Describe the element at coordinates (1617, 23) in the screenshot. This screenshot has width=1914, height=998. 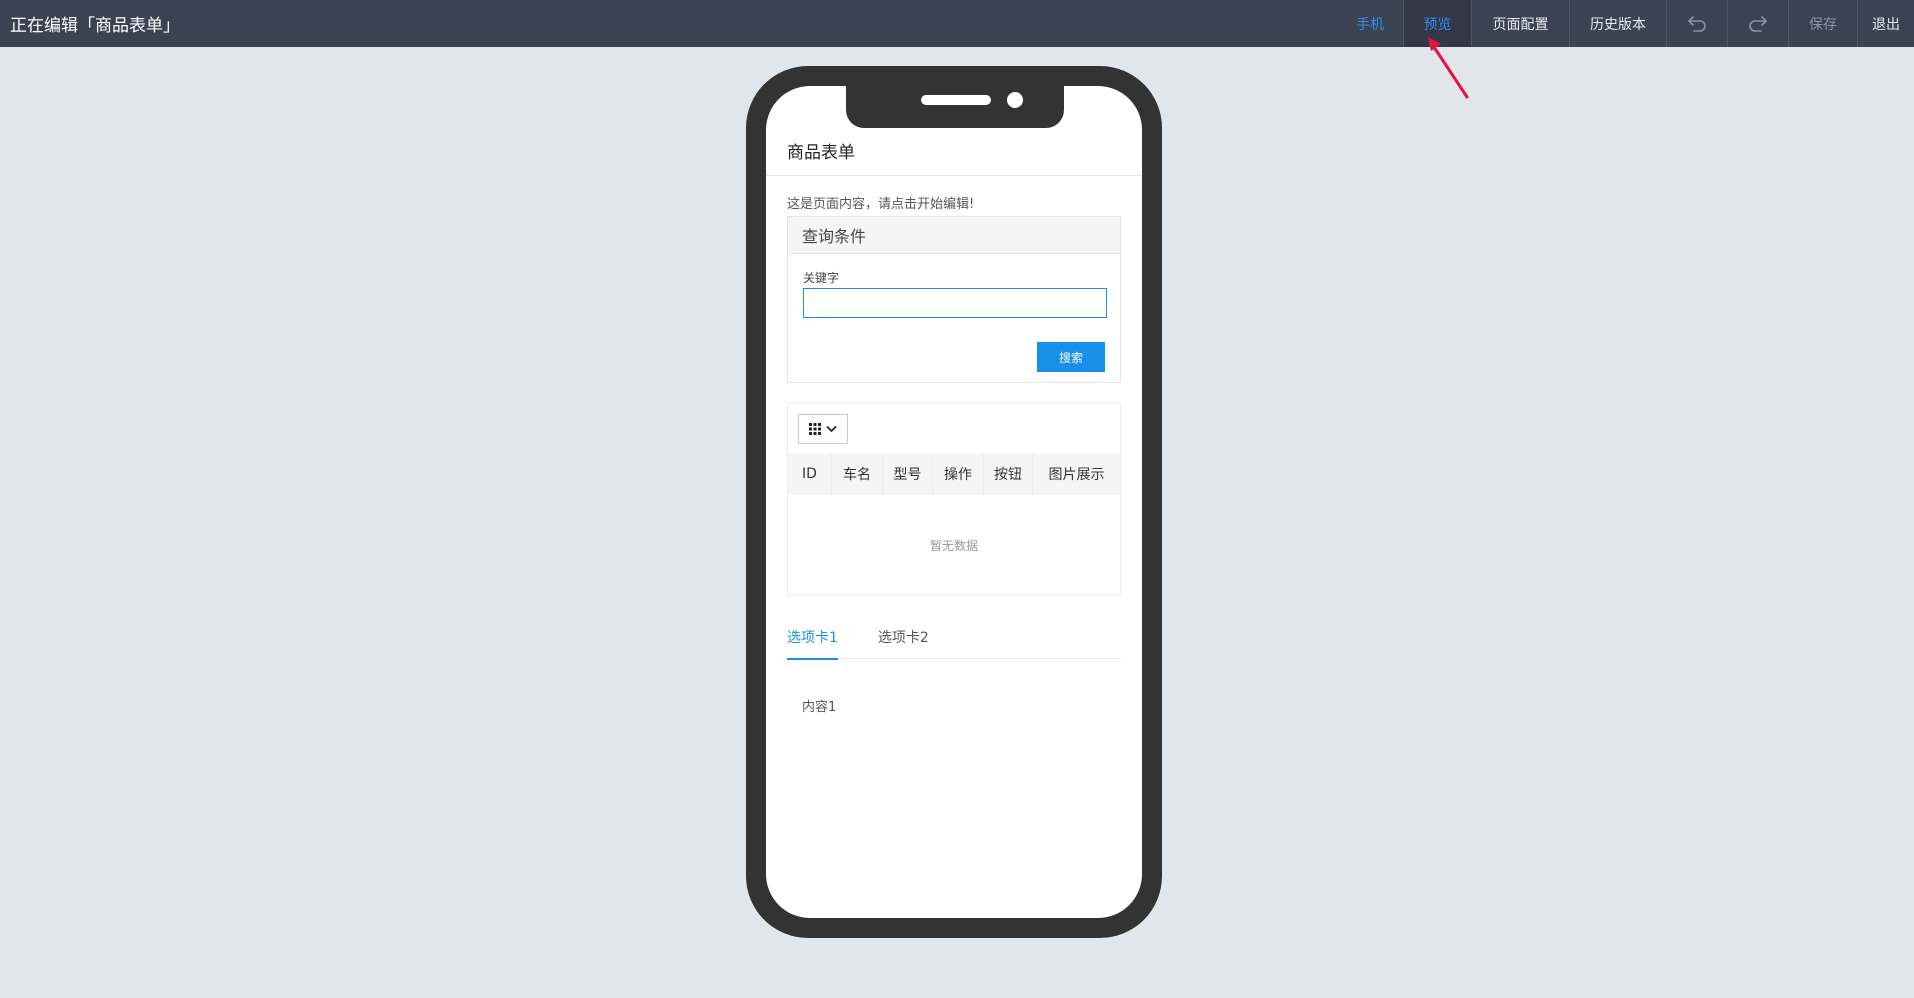
I see `history-version-button: 历史版本` at that location.